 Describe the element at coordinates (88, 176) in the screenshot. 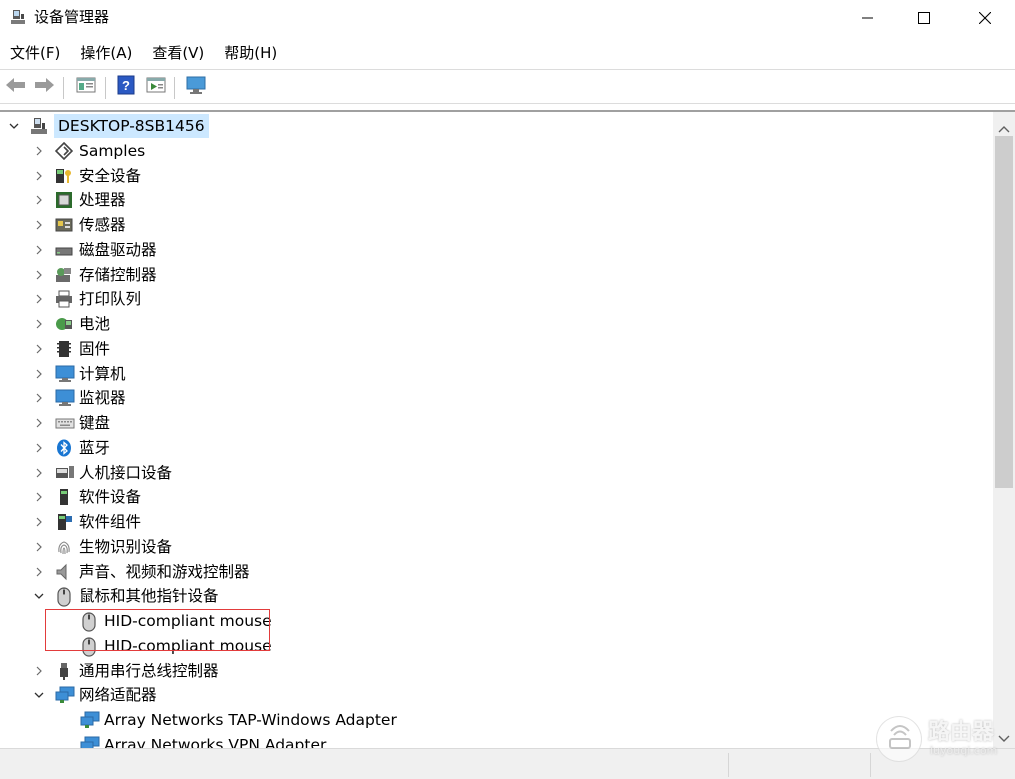

I see `tree-category-security-device: 安全设备` at that location.